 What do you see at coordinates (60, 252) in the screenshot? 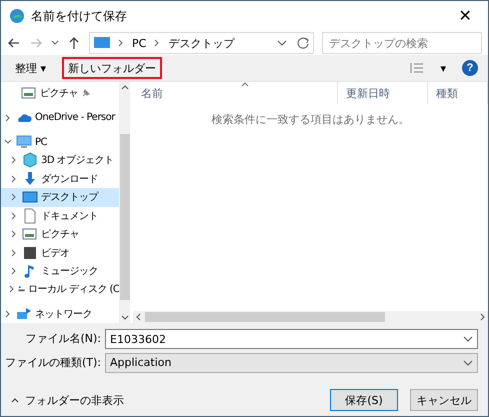
I see `nav-item: ビデオ` at bounding box center [60, 252].